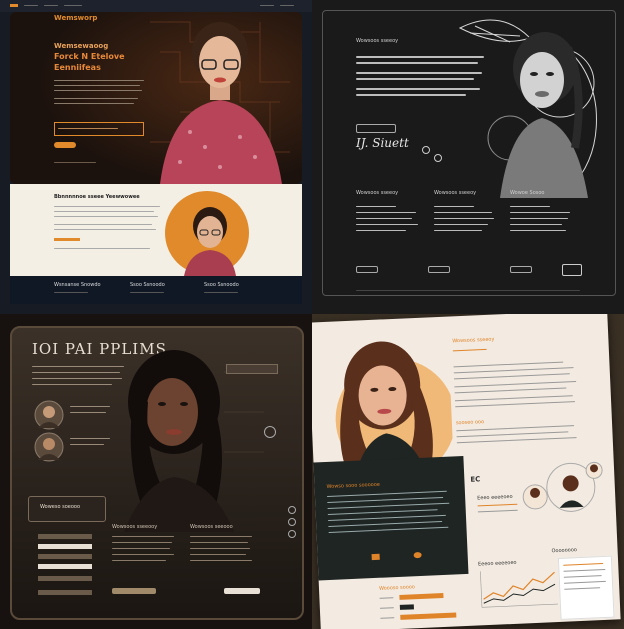 Image resolution: width=624 pixels, height=629 pixels. Describe the element at coordinates (77, 67) in the screenshot. I see `hero-line-3: Eenniifeas` at that location.